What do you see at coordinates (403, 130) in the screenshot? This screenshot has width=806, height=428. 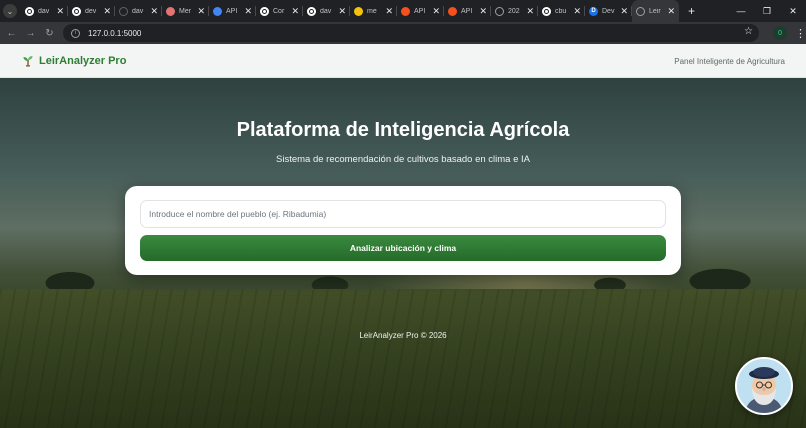 I see `hero-title: Plataforma de Inteligencia Agrícola` at bounding box center [403, 130].